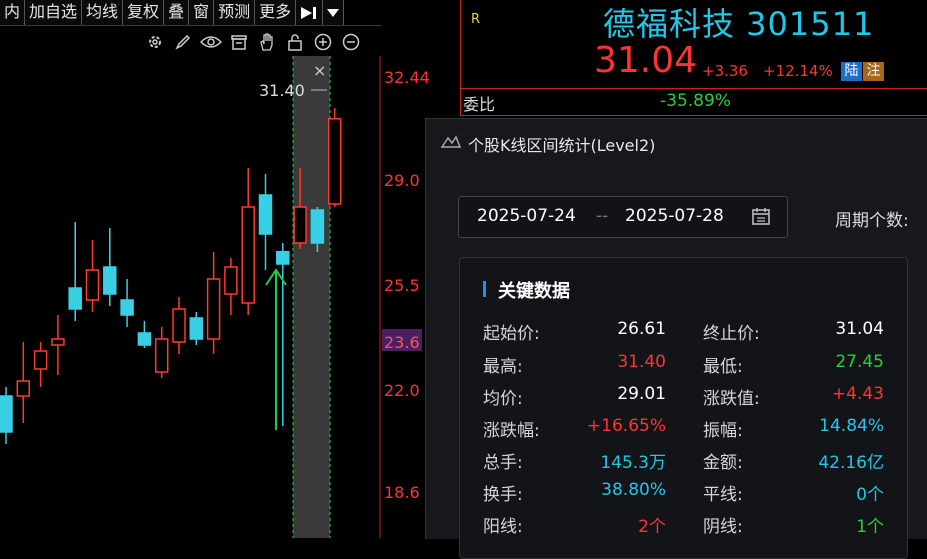 The width and height of the screenshot is (927, 559). What do you see at coordinates (253, 42) in the screenshot?
I see `chart-tools` at bounding box center [253, 42].